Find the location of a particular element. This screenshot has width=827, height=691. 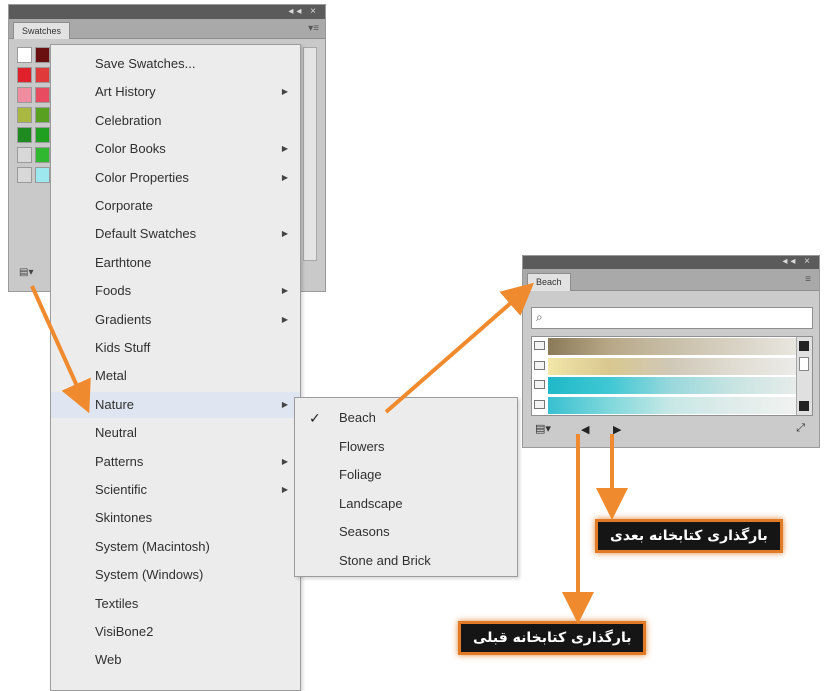

menu-item-earthtone: Earthtone is located at coordinates (175, 263).